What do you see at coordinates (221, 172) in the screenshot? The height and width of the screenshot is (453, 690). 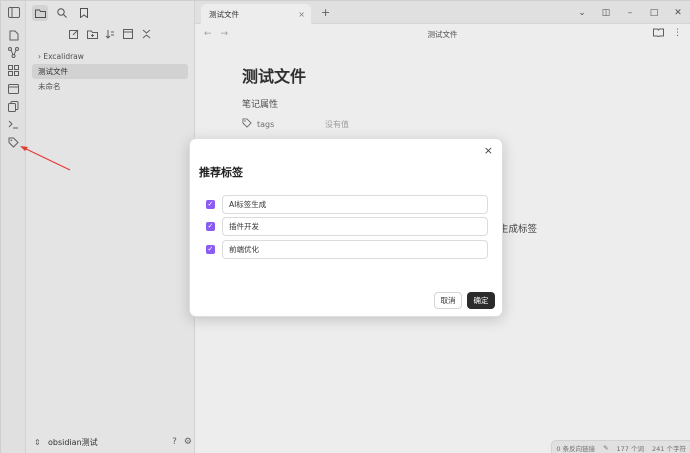 I see `modal-title: 推荐标签` at bounding box center [221, 172].